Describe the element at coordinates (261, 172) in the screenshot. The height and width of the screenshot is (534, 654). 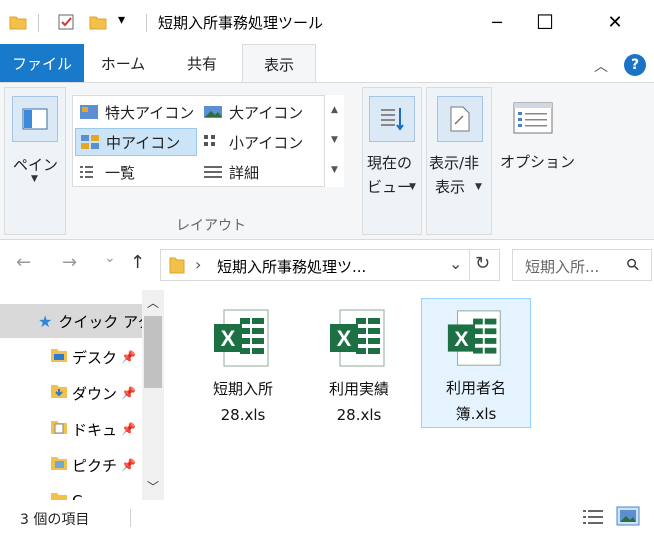
I see `layout-details: 詳細` at that location.